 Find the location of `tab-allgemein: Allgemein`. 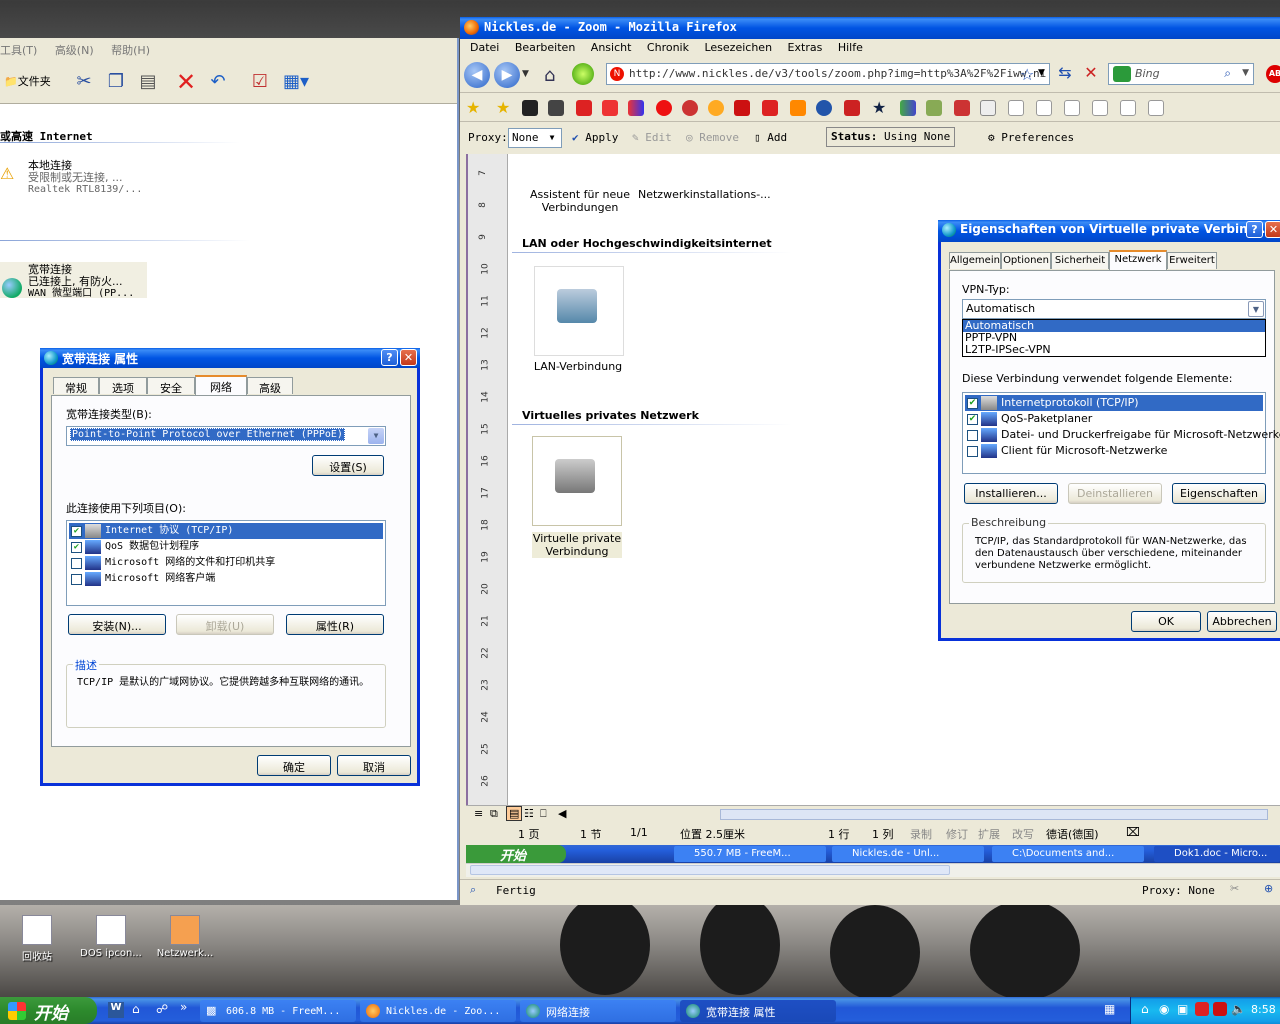

tab-allgemein: Allgemein is located at coordinates (975, 260).